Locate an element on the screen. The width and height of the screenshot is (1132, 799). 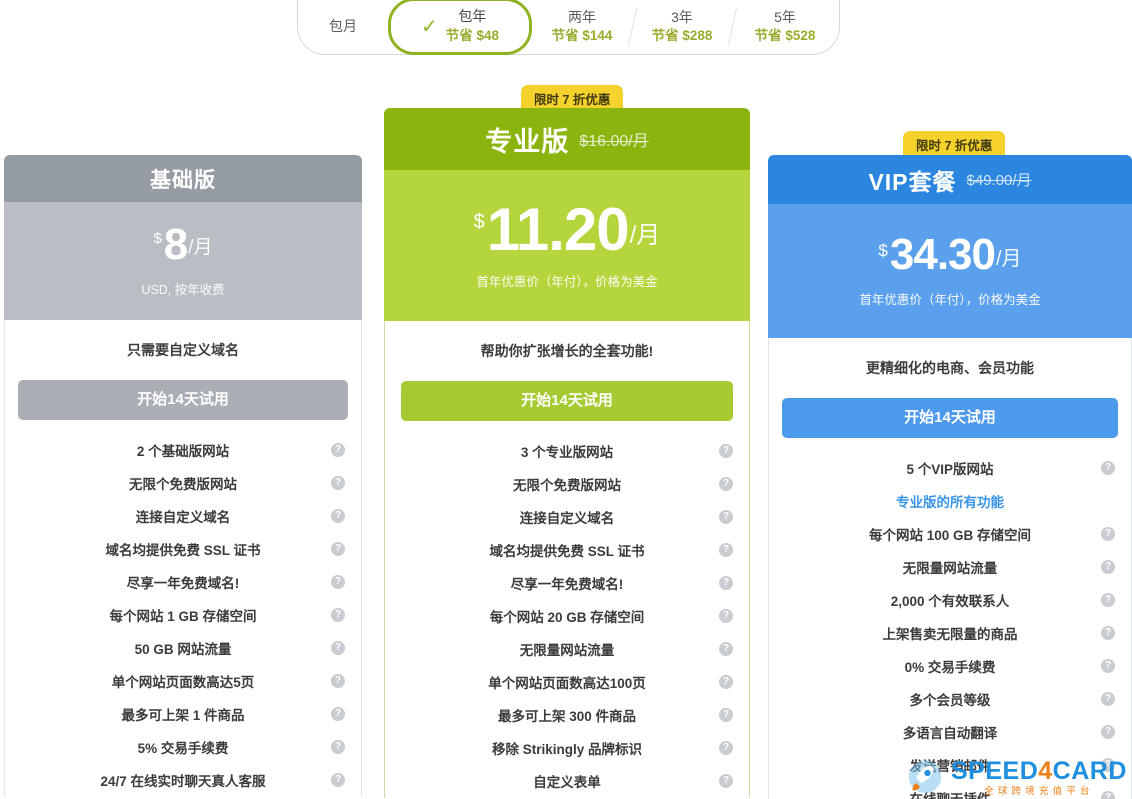
plan-price-block: $ 8 /月 USD, 按年收费 is located at coordinates (183, 261).